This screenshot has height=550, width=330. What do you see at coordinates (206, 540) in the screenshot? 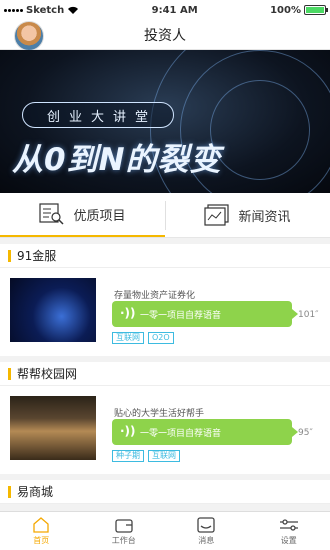
I see `tabbar-label: 消息` at bounding box center [206, 540].